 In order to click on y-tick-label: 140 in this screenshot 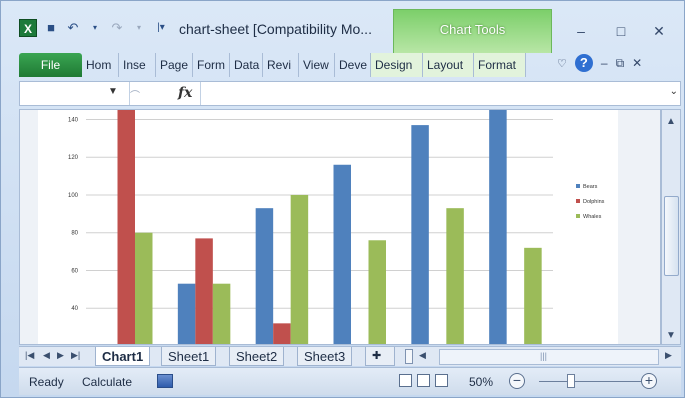, I will do `click(73, 120)`.